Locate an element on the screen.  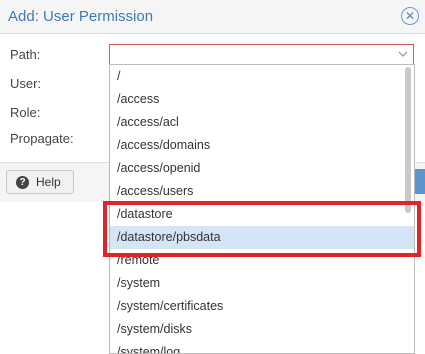
dropdown-option: /datastore is located at coordinates (262, 214).